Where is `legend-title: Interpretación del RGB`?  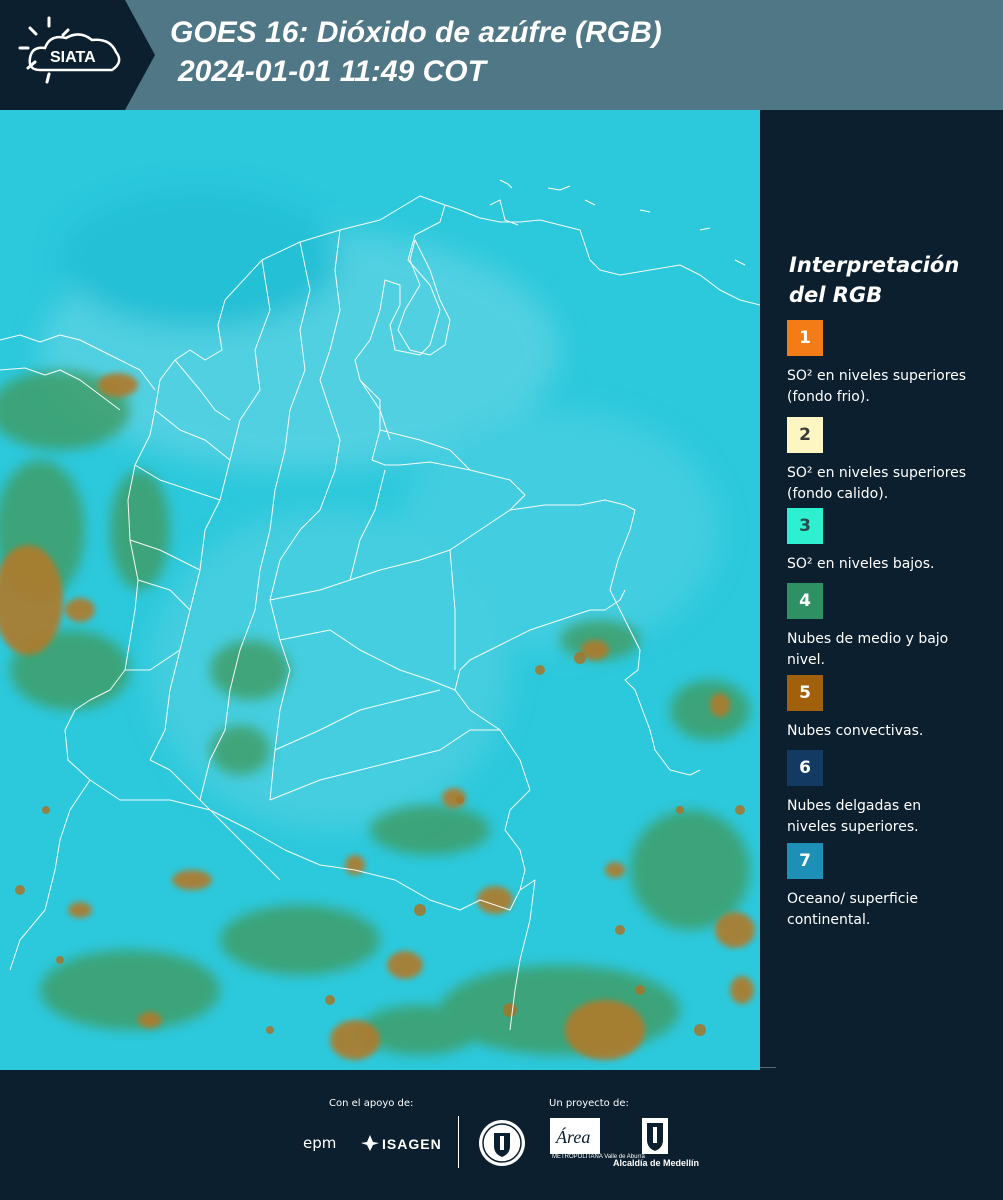 legend-title: Interpretación del RGB is located at coordinates (889, 280).